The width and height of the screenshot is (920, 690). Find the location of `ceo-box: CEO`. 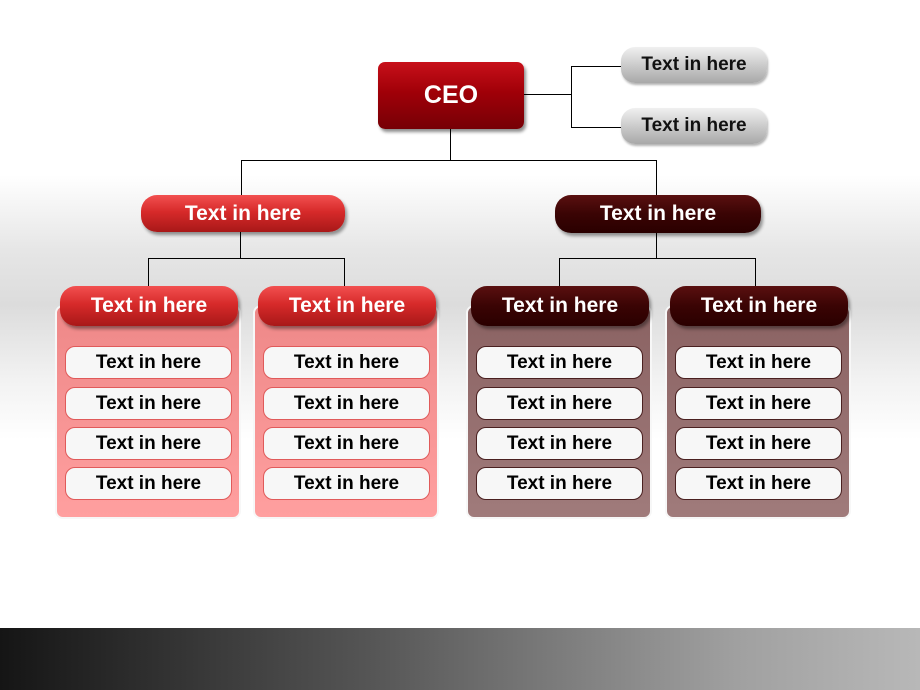

ceo-box: CEO is located at coordinates (451, 95).